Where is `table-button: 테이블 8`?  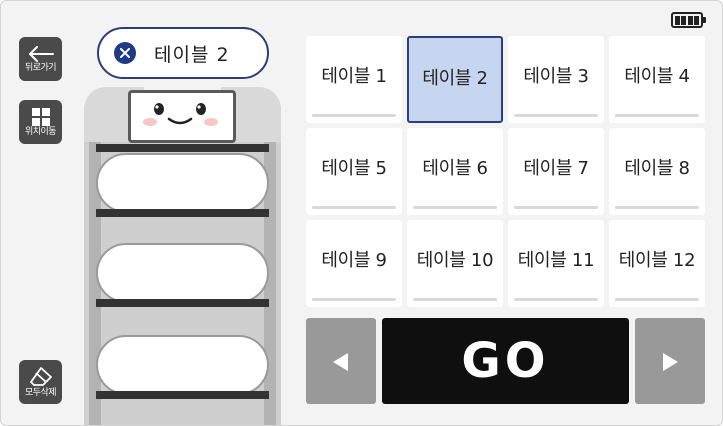 table-button: 테이블 8 is located at coordinates (657, 171).